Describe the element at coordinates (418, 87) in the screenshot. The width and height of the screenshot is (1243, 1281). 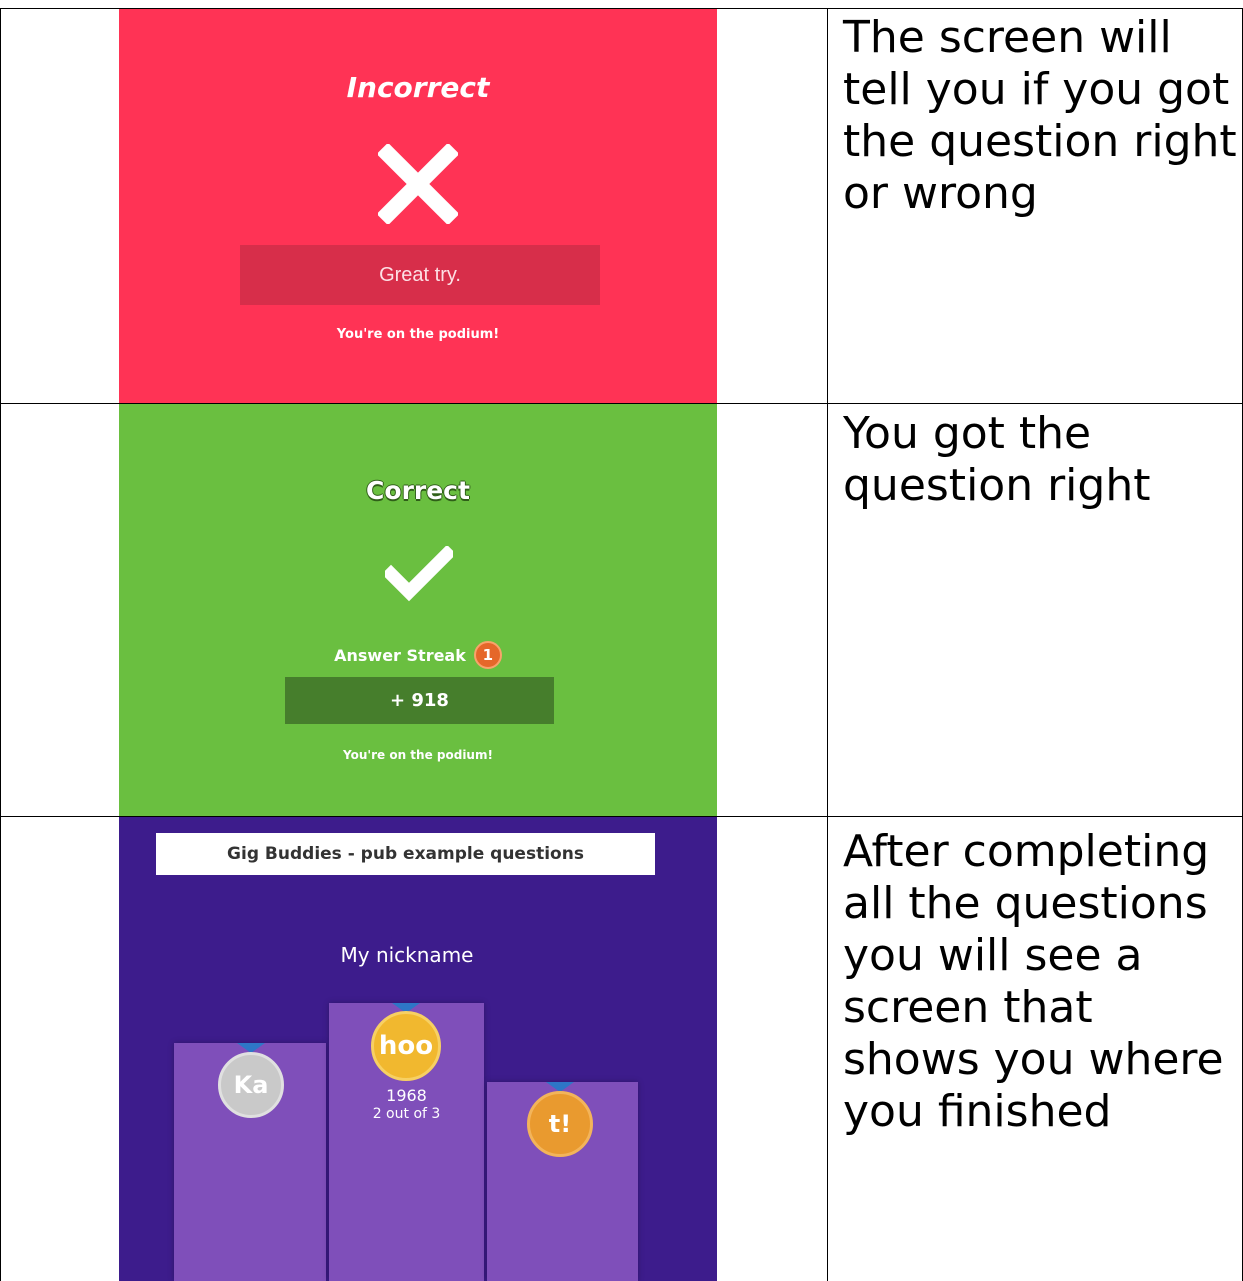
I see `incorrect-title: Incorrect` at that location.